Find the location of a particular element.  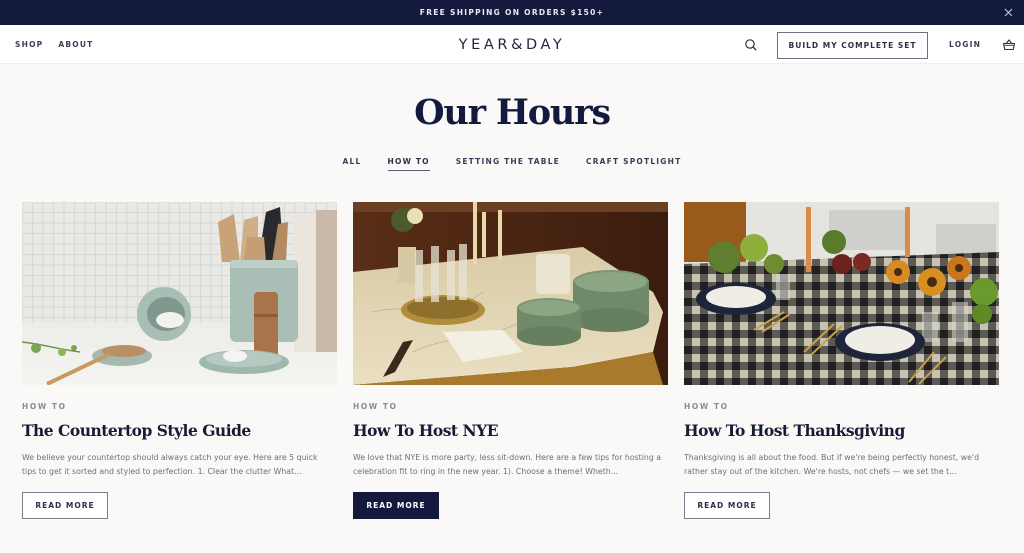

page-title: Our Hours is located at coordinates (512, 112).